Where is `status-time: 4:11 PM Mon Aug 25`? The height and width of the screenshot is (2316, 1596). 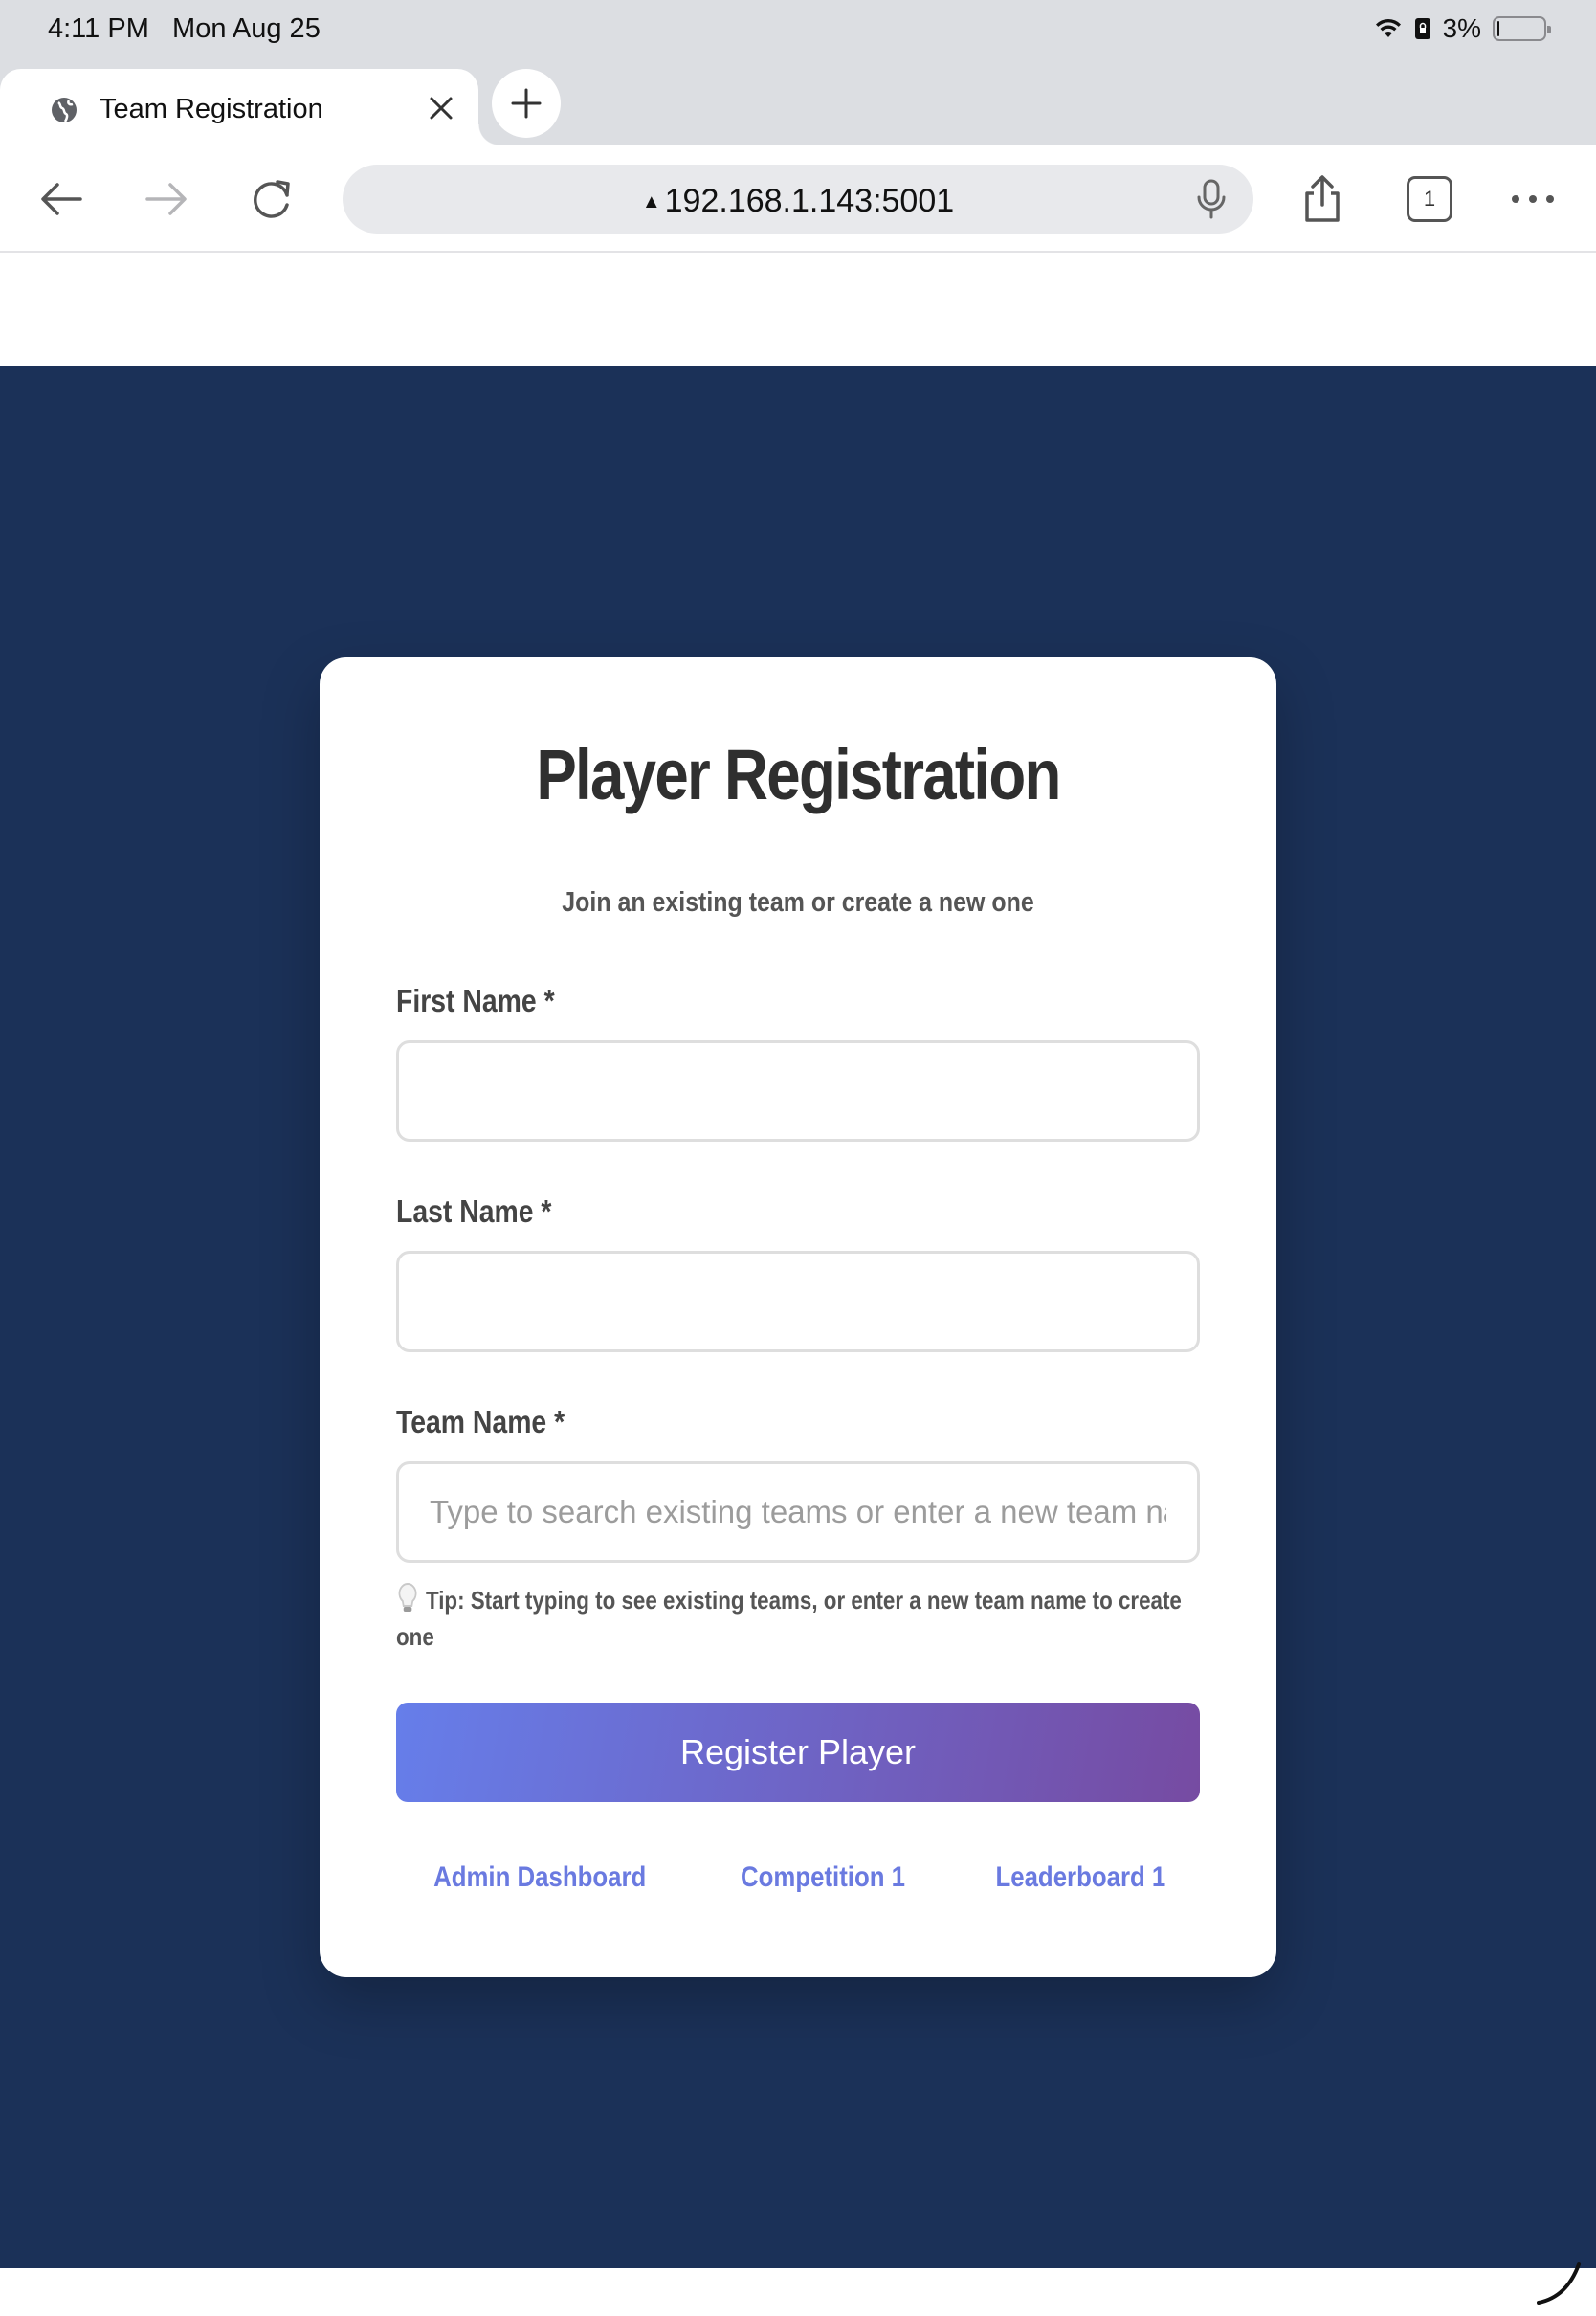
status-time: 4:11 PM Mon Aug 25 is located at coordinates (185, 29).